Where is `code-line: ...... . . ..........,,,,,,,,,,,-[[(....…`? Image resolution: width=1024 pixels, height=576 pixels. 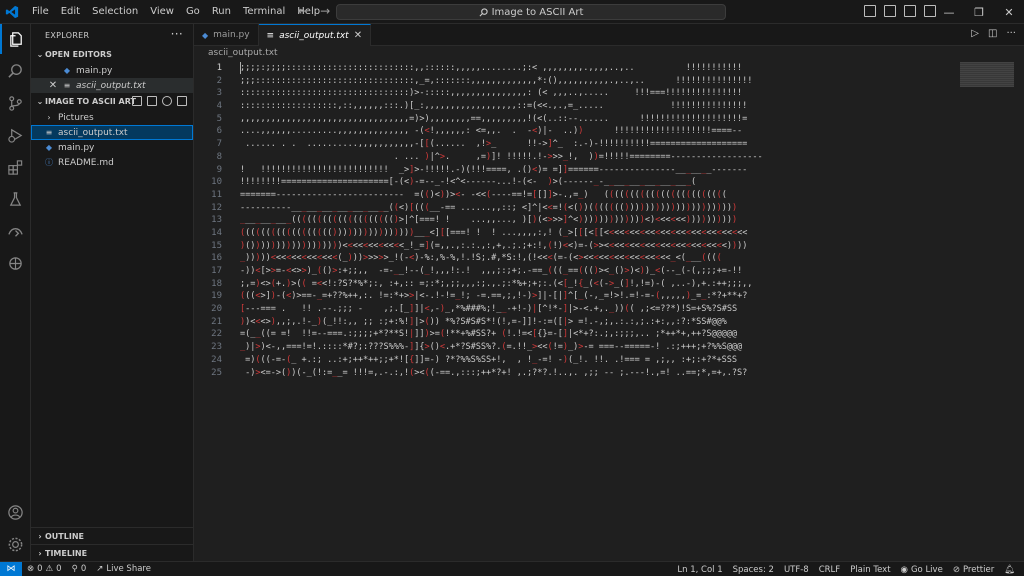
code-line: ...... . . ..........,,,,,,,,,,,-[[(....… is located at coordinates (597, 144).